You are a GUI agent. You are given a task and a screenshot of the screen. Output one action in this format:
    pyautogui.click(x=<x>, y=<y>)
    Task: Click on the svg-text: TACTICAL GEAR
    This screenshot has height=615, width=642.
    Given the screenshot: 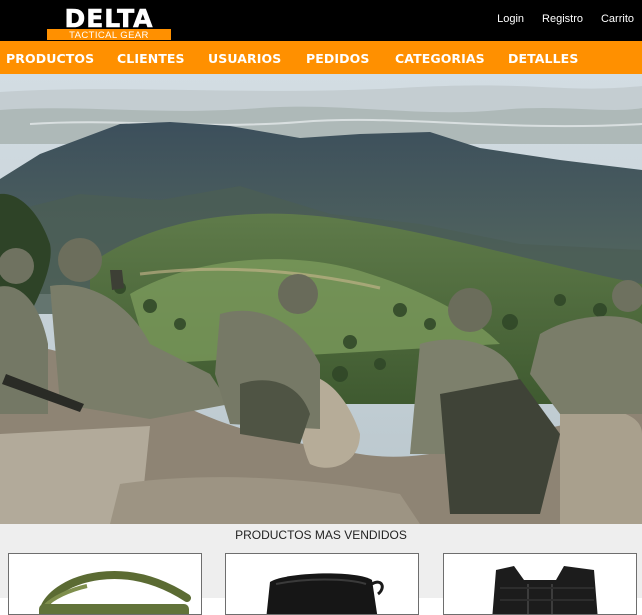 What is the action you would take?
    pyautogui.click(x=109, y=35)
    